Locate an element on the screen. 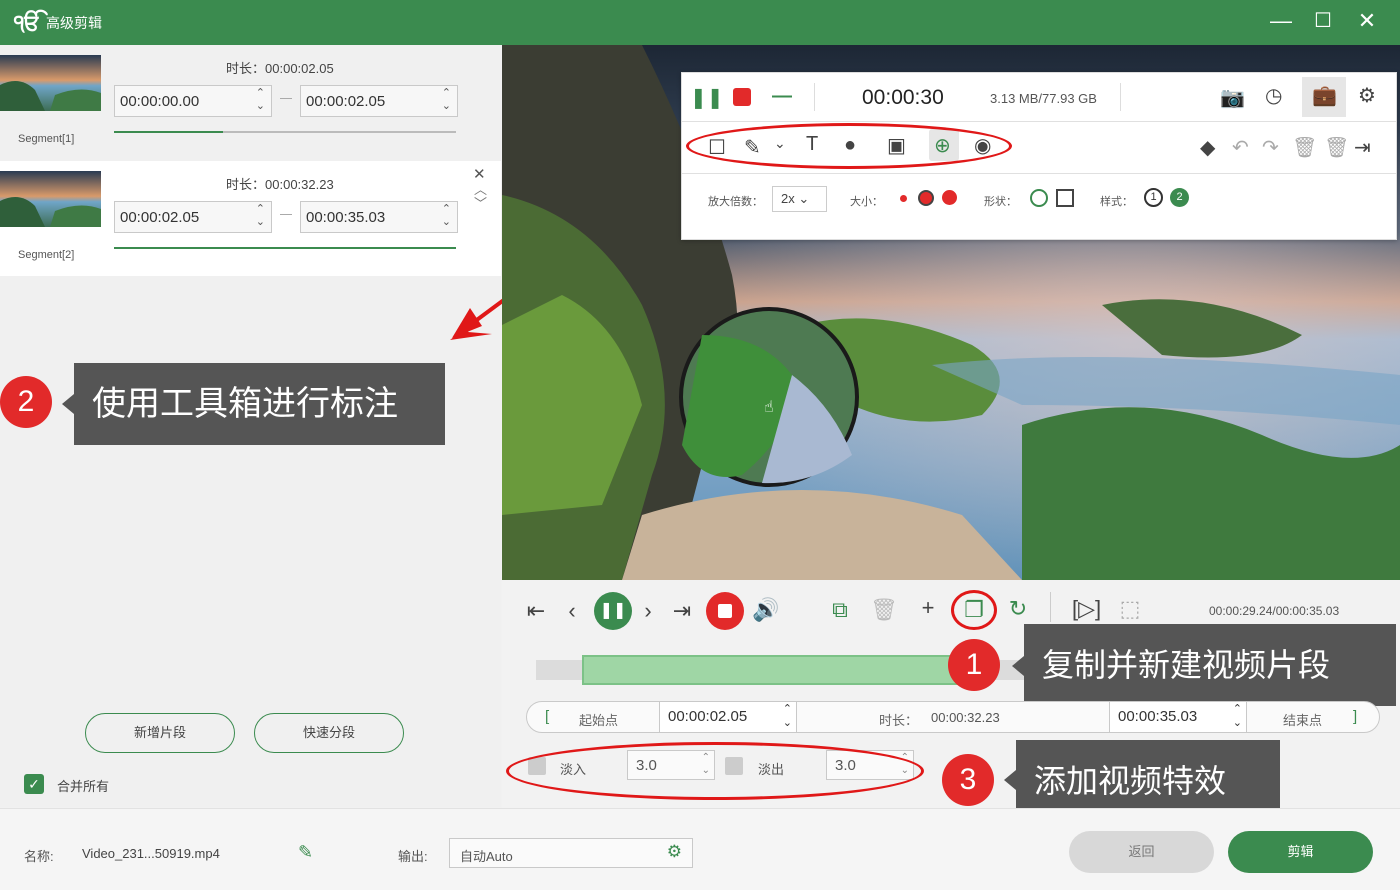  segment-start-field: 00:00:00.00 ⌃ ⌄ is located at coordinates (193, 101).